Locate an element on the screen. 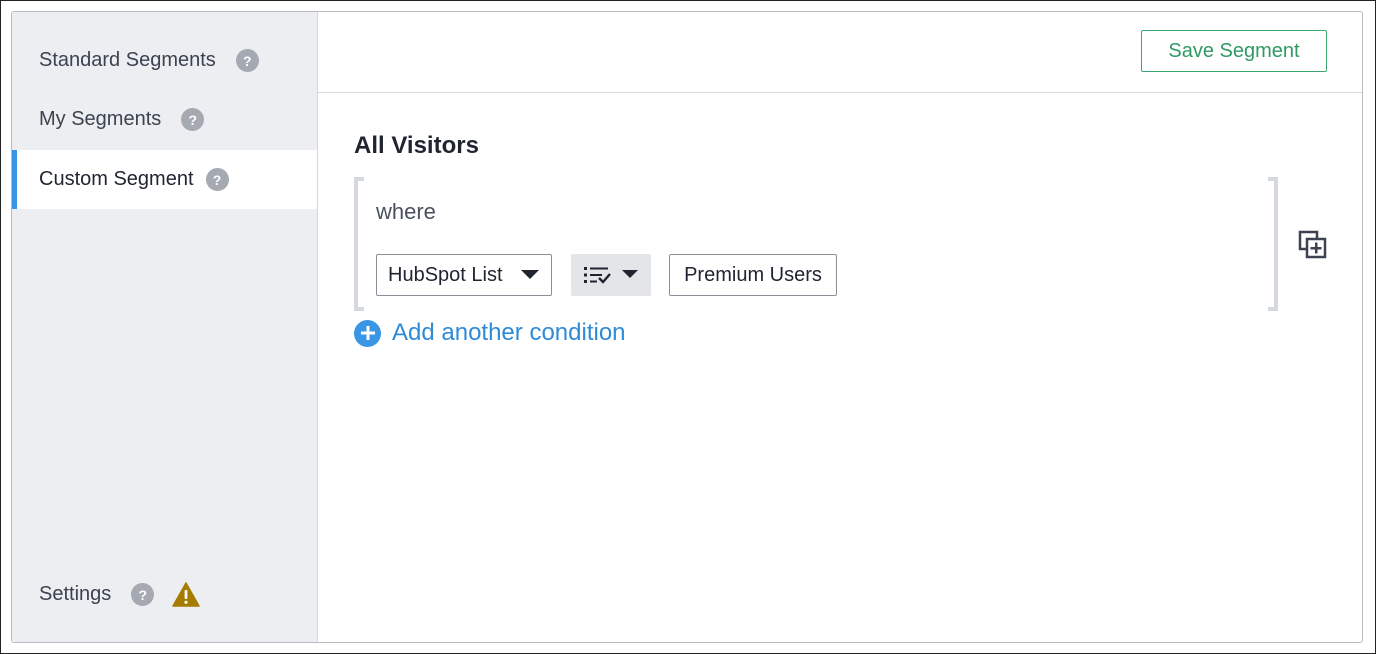 Image resolution: width=1376 pixels, height=654 pixels. bracket-right is located at coordinates (1273, 244).